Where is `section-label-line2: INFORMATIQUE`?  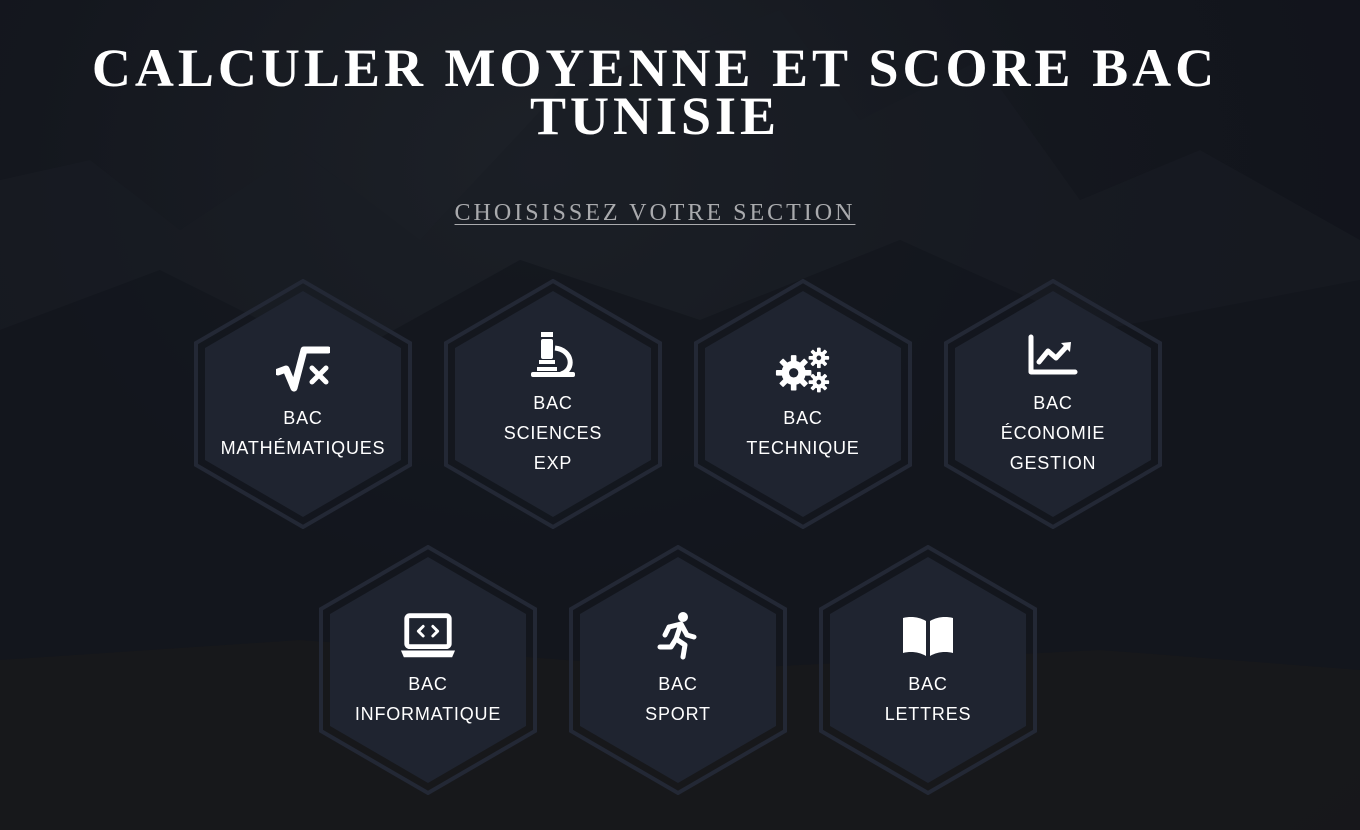 section-label-line2: INFORMATIQUE is located at coordinates (428, 714).